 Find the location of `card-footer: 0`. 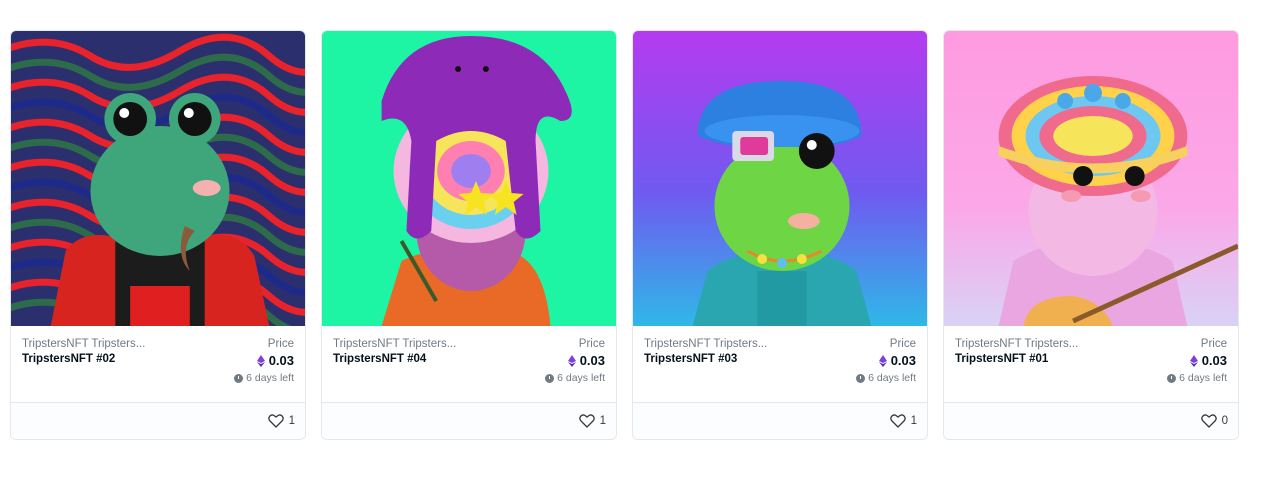

card-footer: 0 is located at coordinates (1091, 420).